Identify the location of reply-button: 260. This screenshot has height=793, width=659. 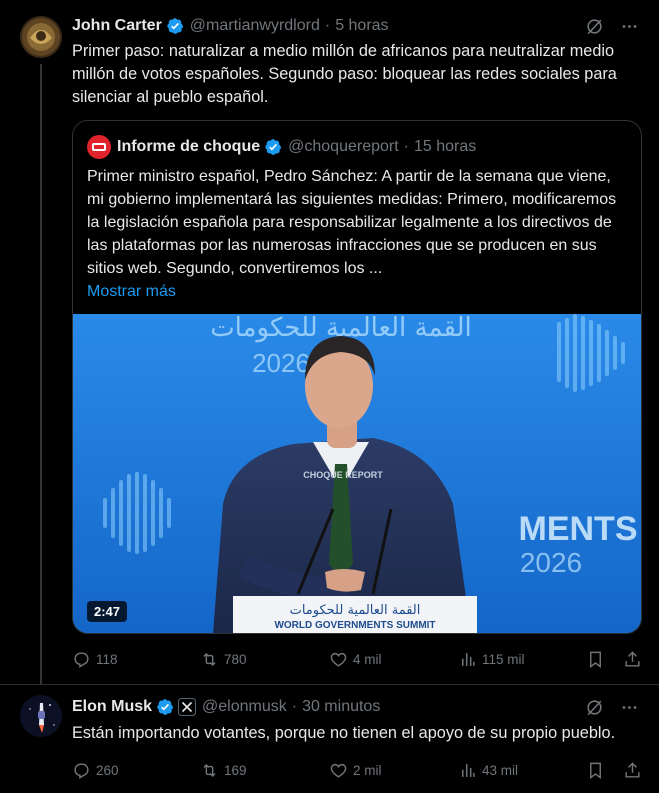
(95, 770).